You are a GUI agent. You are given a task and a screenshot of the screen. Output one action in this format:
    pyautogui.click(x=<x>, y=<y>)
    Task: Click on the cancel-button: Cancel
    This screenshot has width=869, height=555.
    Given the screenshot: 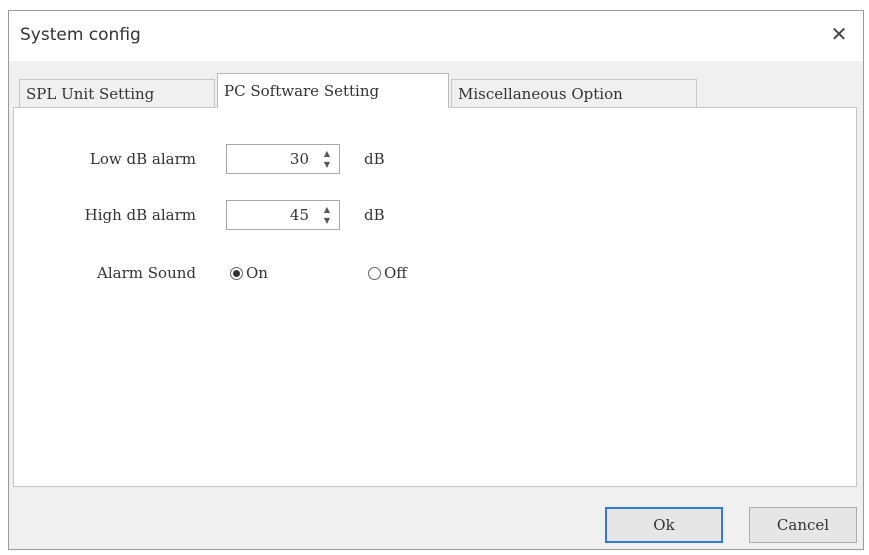 What is the action you would take?
    pyautogui.click(x=803, y=525)
    